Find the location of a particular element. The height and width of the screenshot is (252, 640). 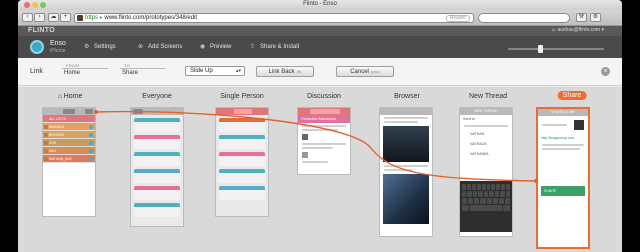

contact-row: NATHAN is located at coordinates (486, 134).